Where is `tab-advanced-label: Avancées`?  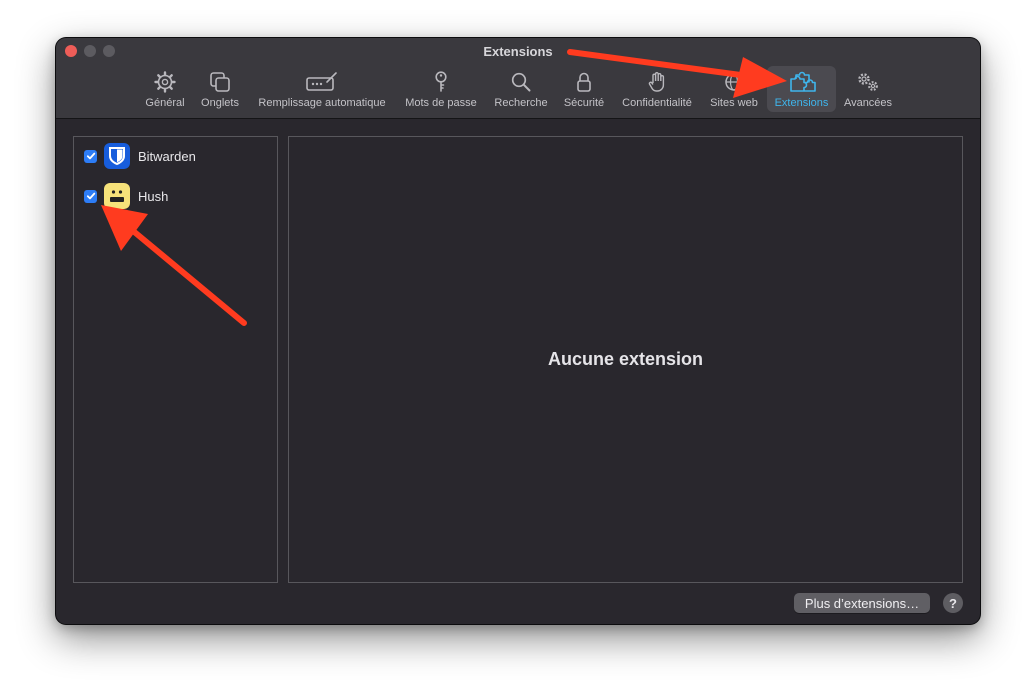
tab-advanced-label: Avancées is located at coordinates (868, 103).